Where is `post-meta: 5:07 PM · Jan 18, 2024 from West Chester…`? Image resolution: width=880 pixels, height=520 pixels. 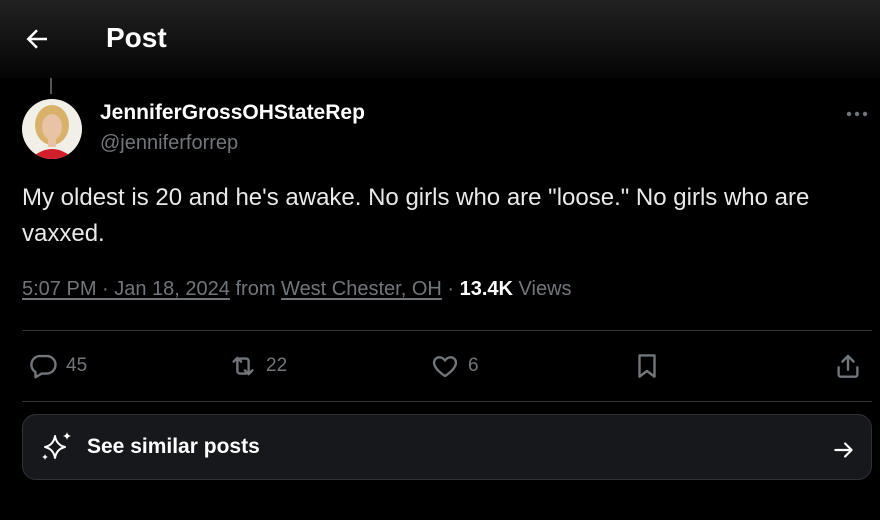
post-meta: 5:07 PM · Jan 18, 2024 from West Chester… is located at coordinates (297, 289).